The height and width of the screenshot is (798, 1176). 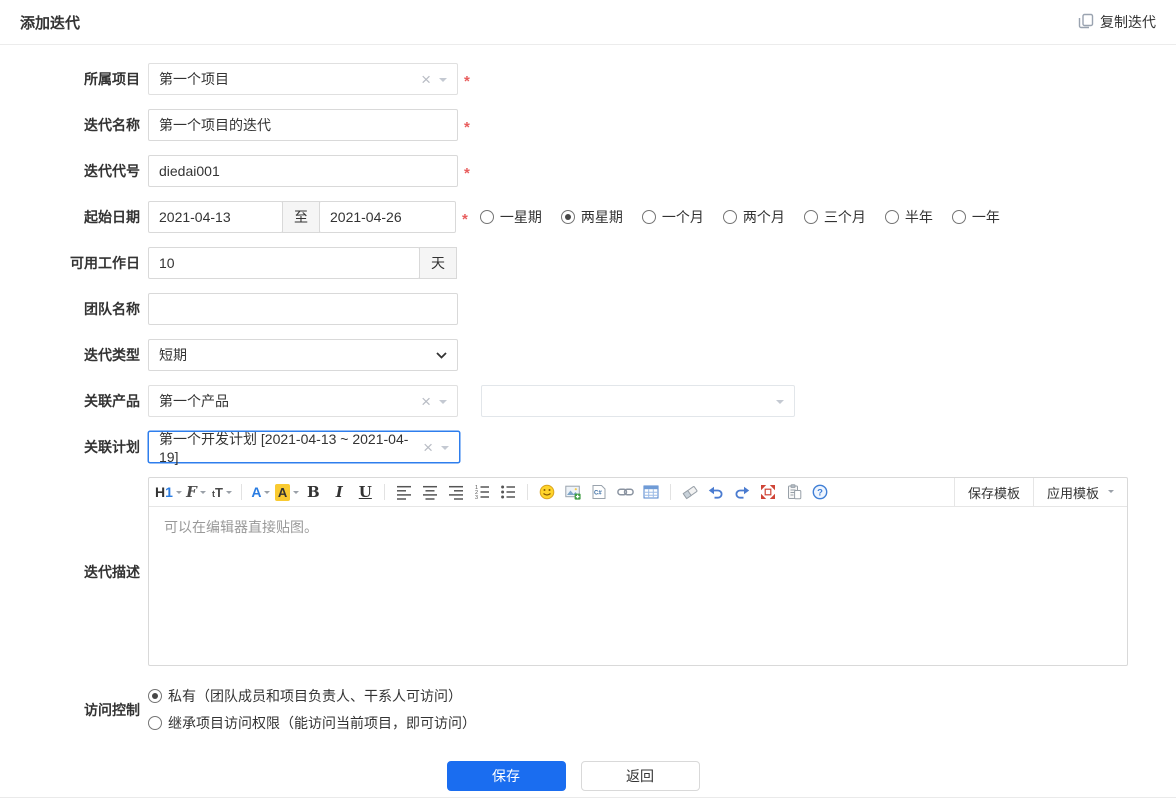 I want to click on italic-icon: I, so click(x=339, y=492).